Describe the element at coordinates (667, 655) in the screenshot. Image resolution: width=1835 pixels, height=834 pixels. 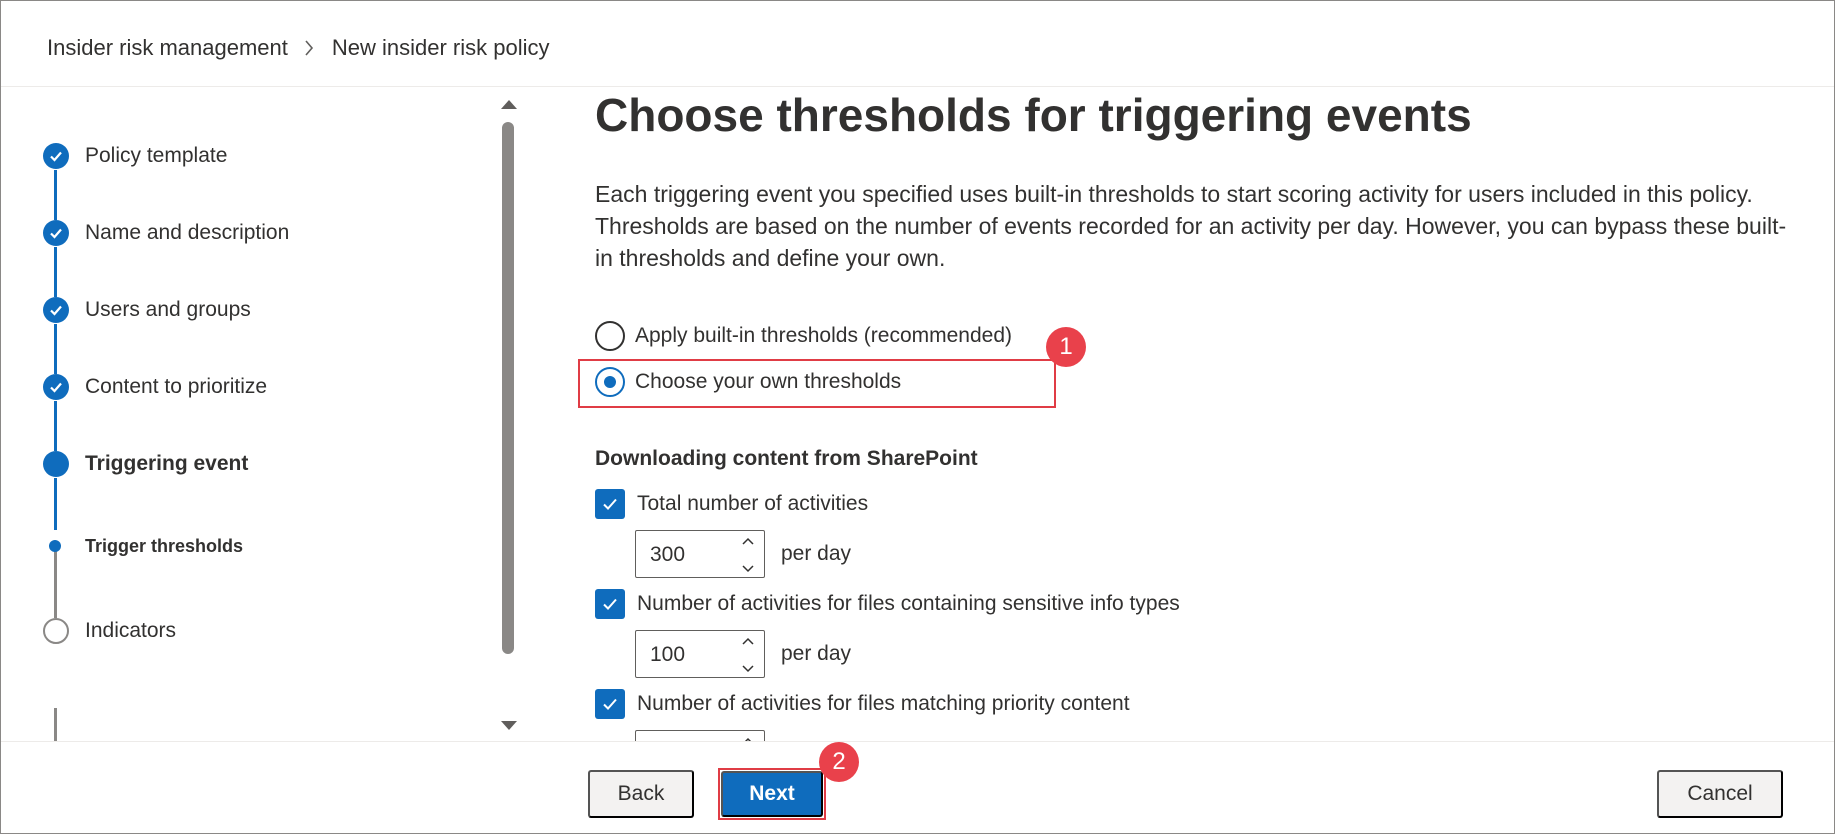
I see `stepper-value: 100` at that location.